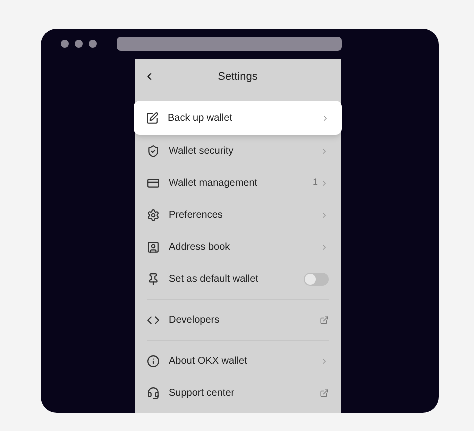  I want to click on settings-row: About OKX wallet, so click(238, 361).